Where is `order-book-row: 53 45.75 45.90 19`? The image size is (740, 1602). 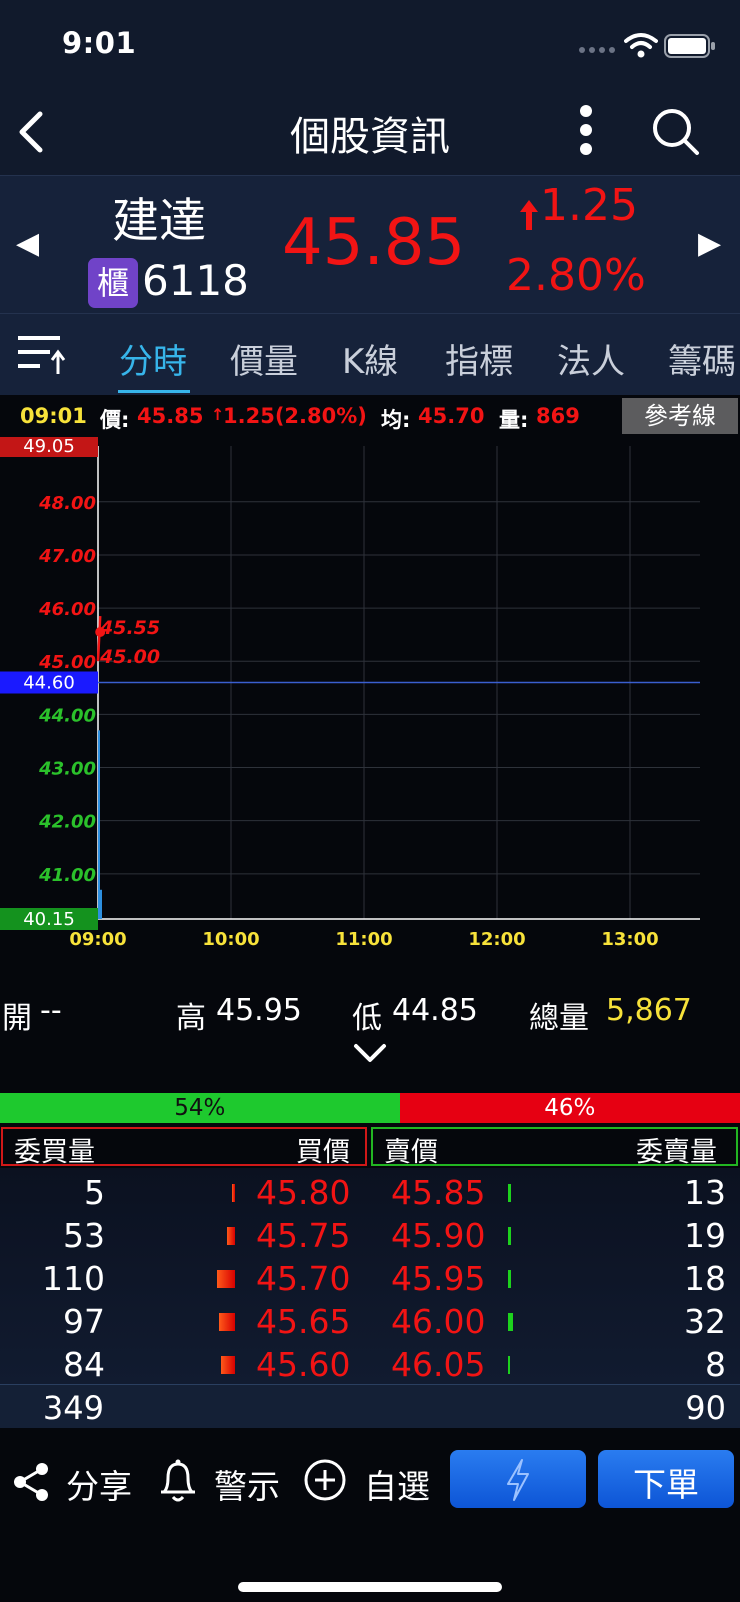
order-book-row: 53 45.75 45.90 19 is located at coordinates (370, 1234).